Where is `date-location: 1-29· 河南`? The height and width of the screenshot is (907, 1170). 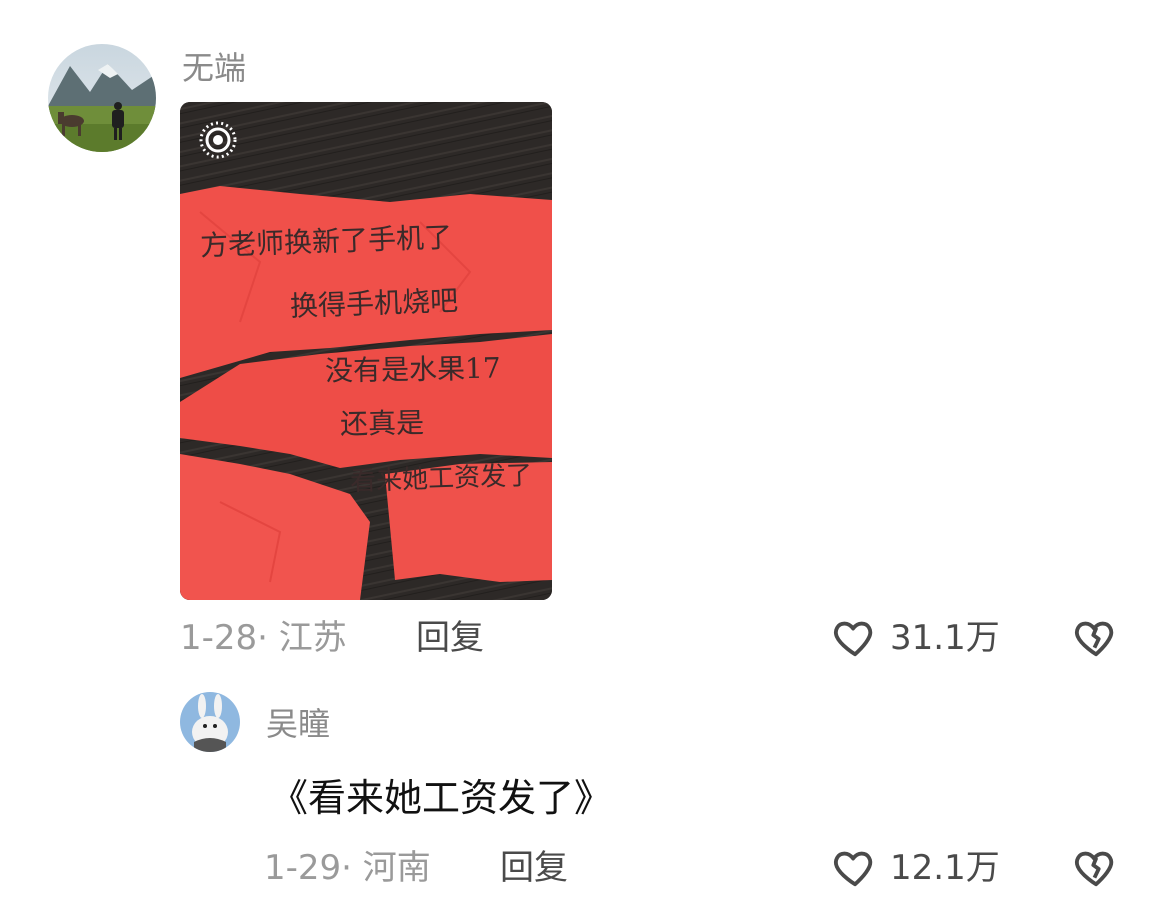
date-location: 1-29· 河南 is located at coordinates (347, 868).